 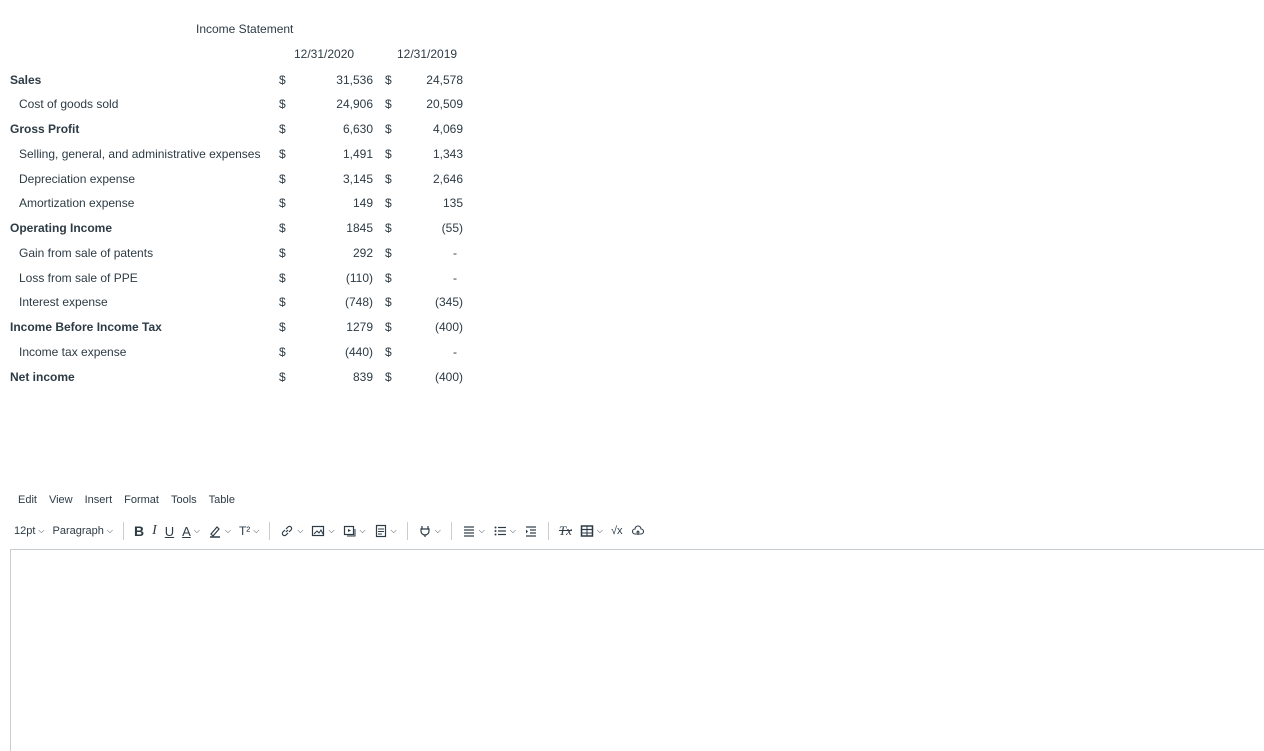 What do you see at coordinates (184, 500) in the screenshot?
I see `menu-tools: Tools` at bounding box center [184, 500].